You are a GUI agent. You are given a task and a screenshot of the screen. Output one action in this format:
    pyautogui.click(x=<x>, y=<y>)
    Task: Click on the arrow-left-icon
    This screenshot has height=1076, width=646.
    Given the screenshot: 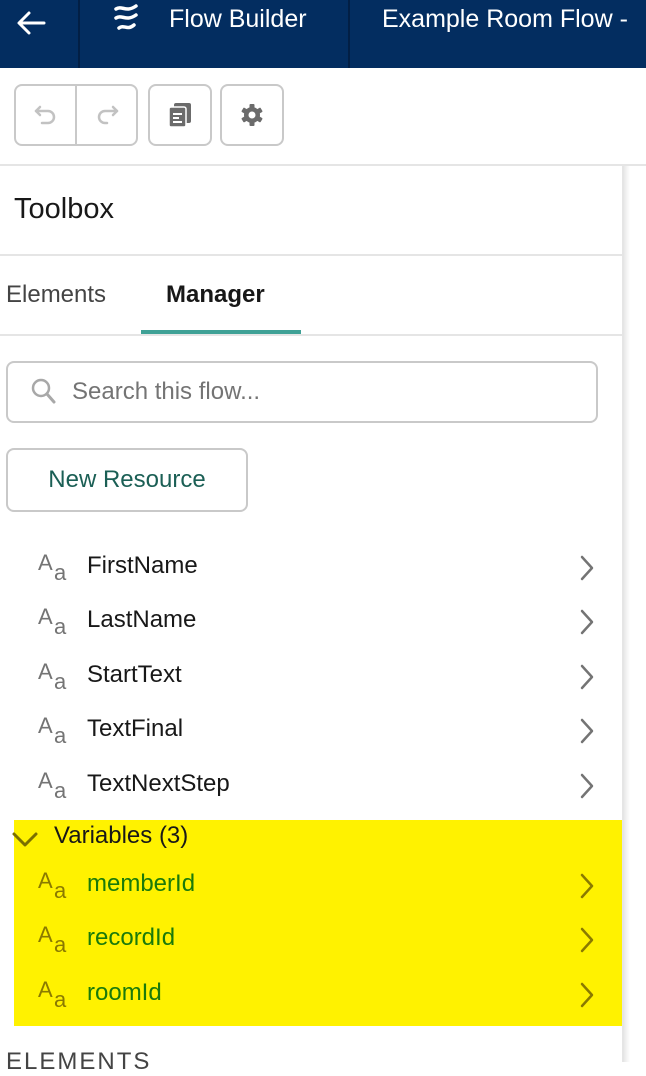 What is the action you would take?
    pyautogui.click(x=31, y=23)
    